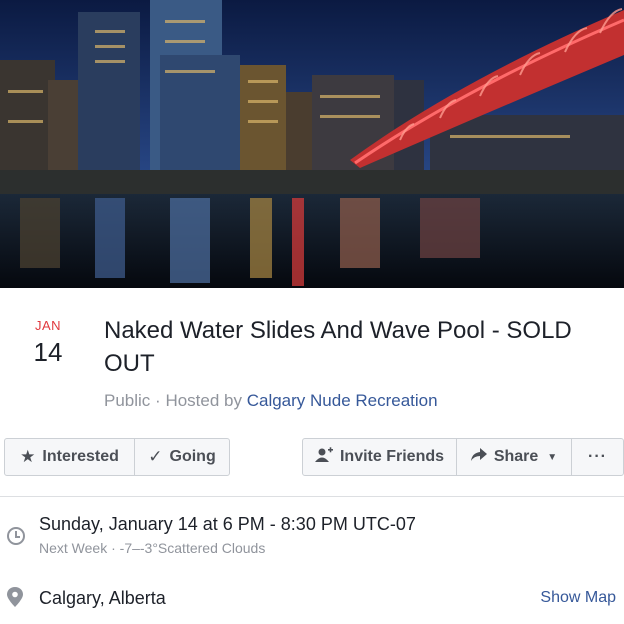 The image size is (624, 624). I want to click on section-divider, so click(312, 496).